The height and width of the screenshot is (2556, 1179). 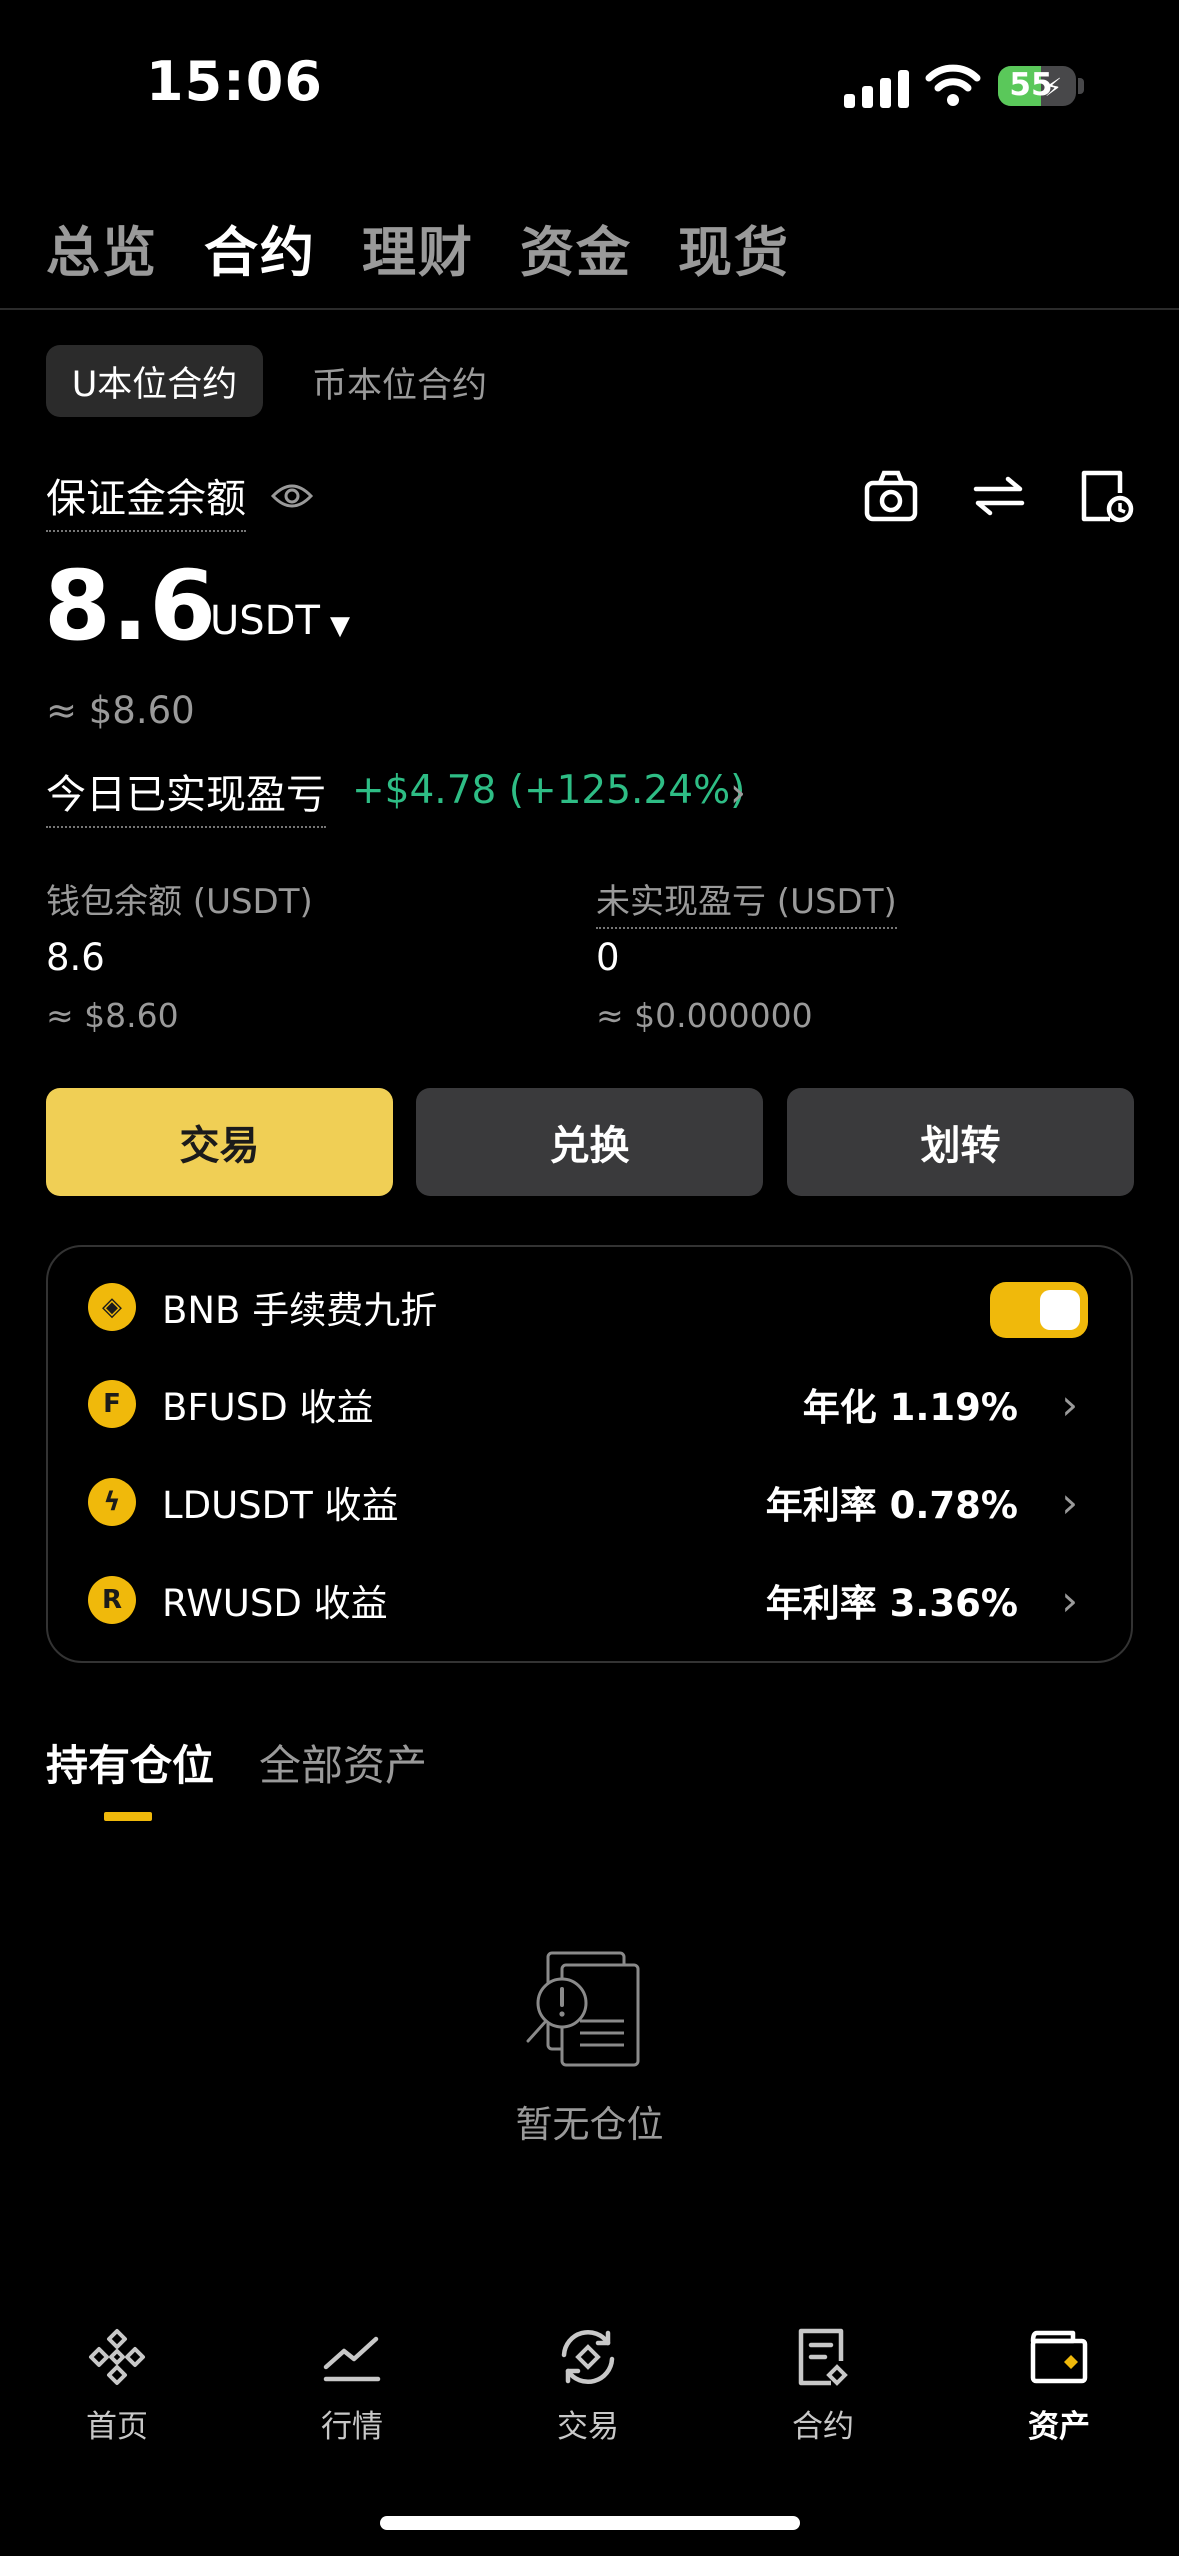 What do you see at coordinates (112, 1015) in the screenshot?
I see `wallet-balance-approx: ≈ $8.60` at bounding box center [112, 1015].